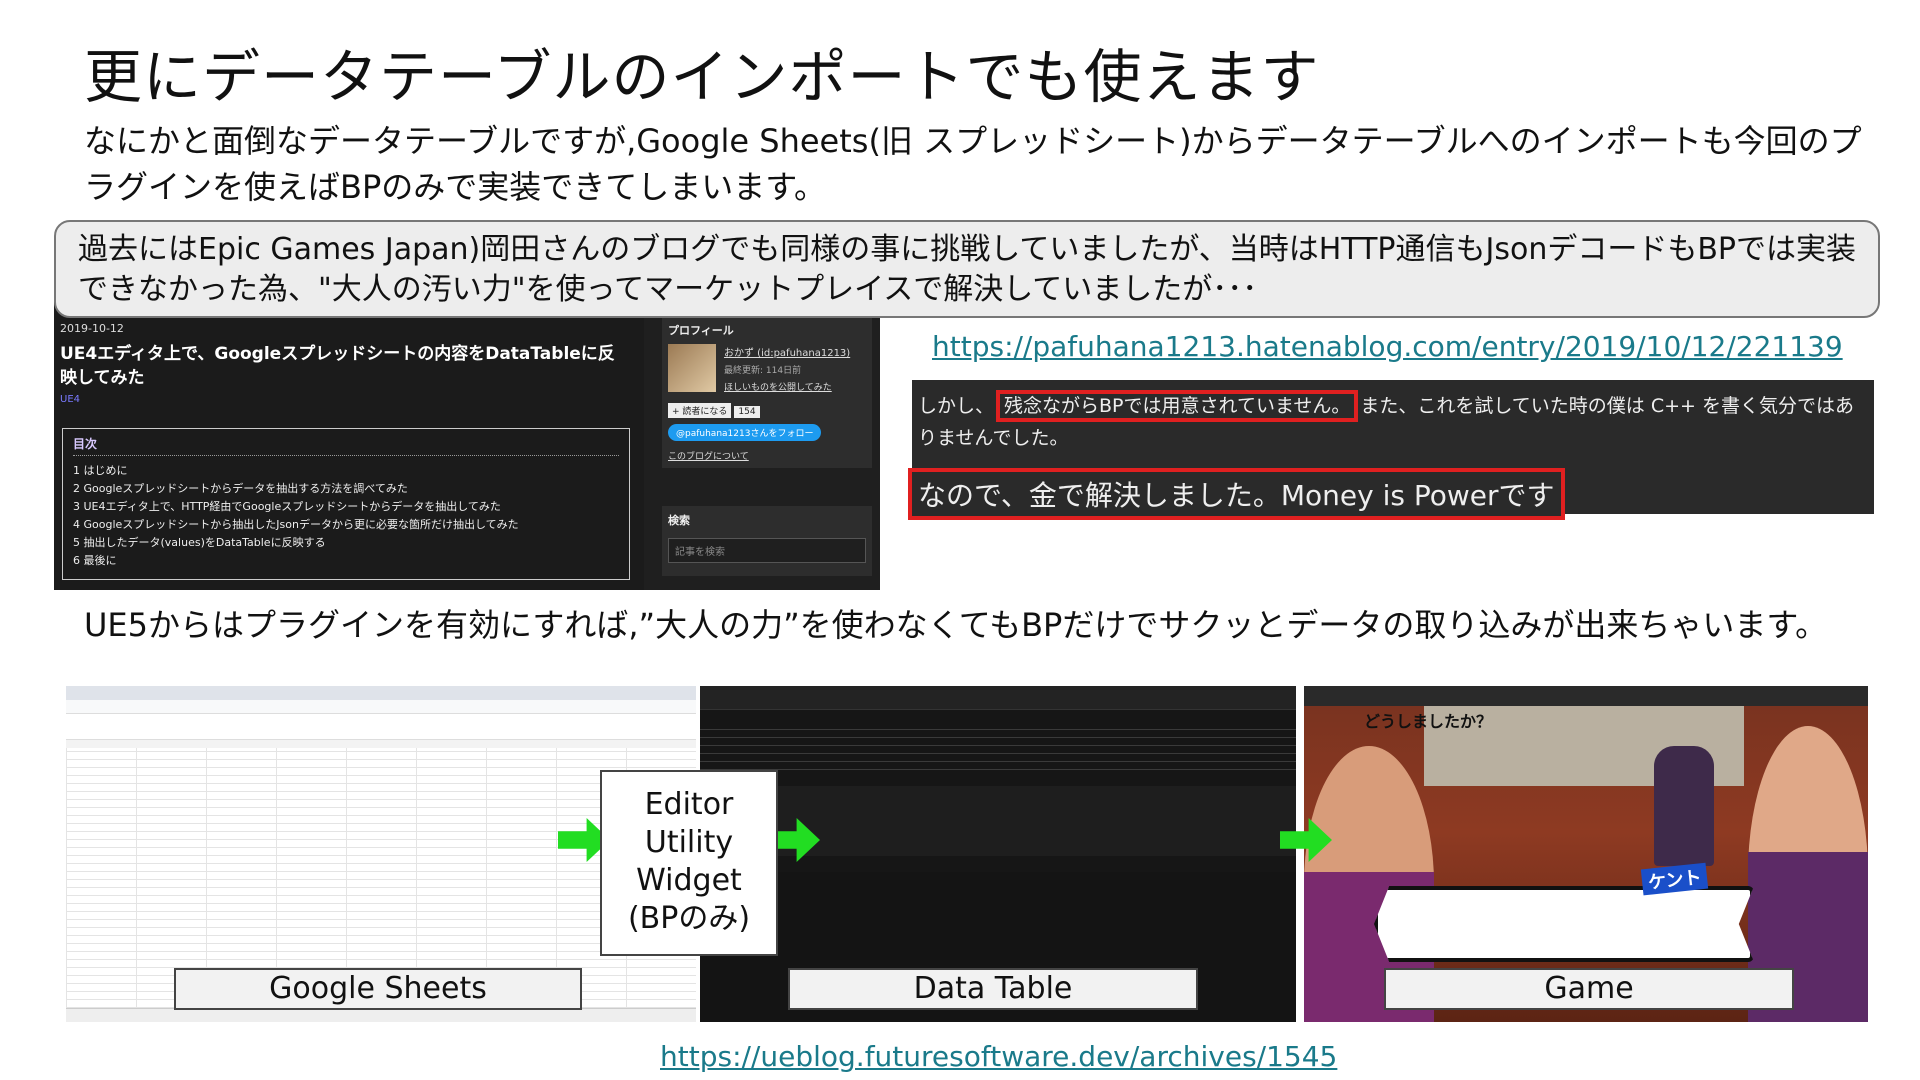 The image size is (1920, 1080). What do you see at coordinates (692, 368) in the screenshot?
I see `avatar` at bounding box center [692, 368].